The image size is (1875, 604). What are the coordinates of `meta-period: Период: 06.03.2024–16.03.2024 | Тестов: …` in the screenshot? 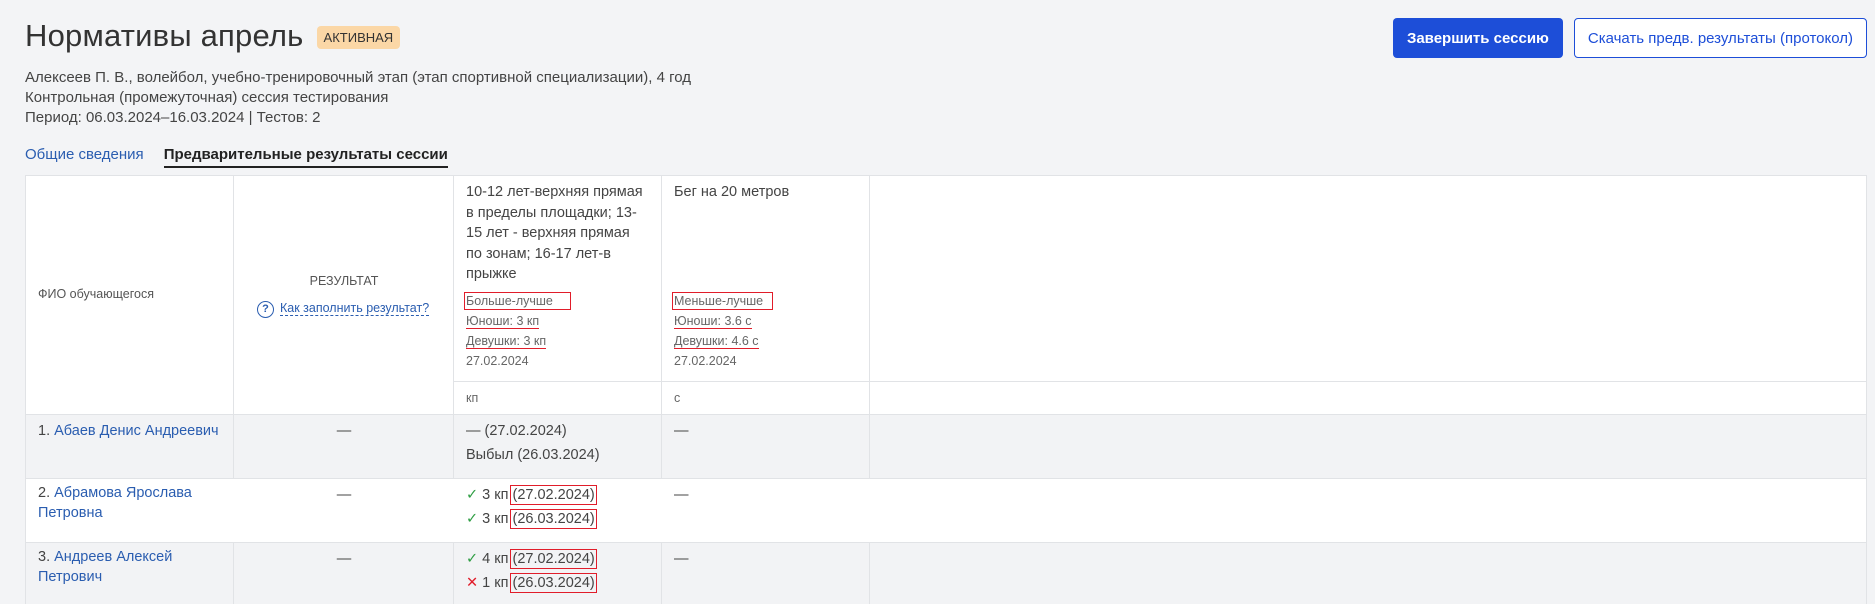 It's located at (173, 117).